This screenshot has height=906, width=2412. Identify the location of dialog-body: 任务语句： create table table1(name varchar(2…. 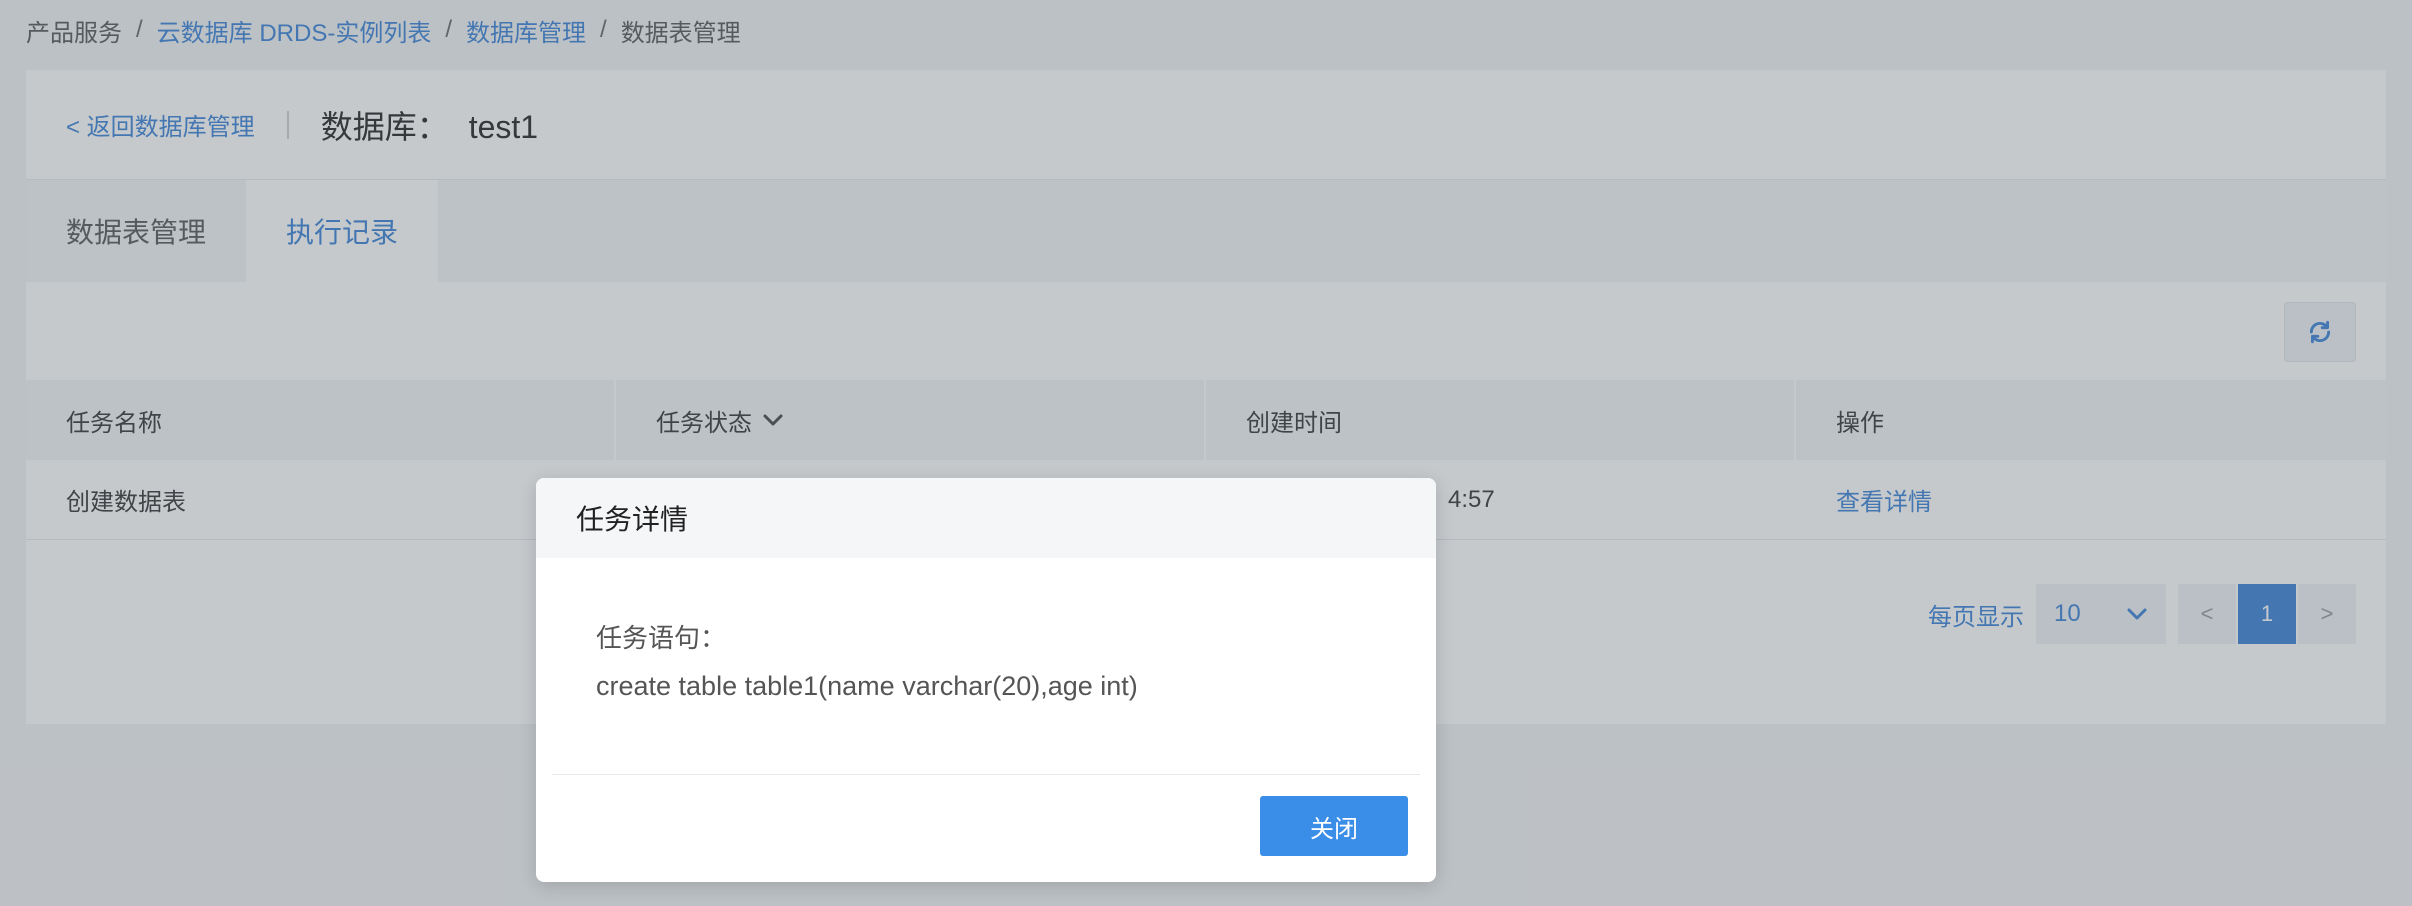
(986, 631).